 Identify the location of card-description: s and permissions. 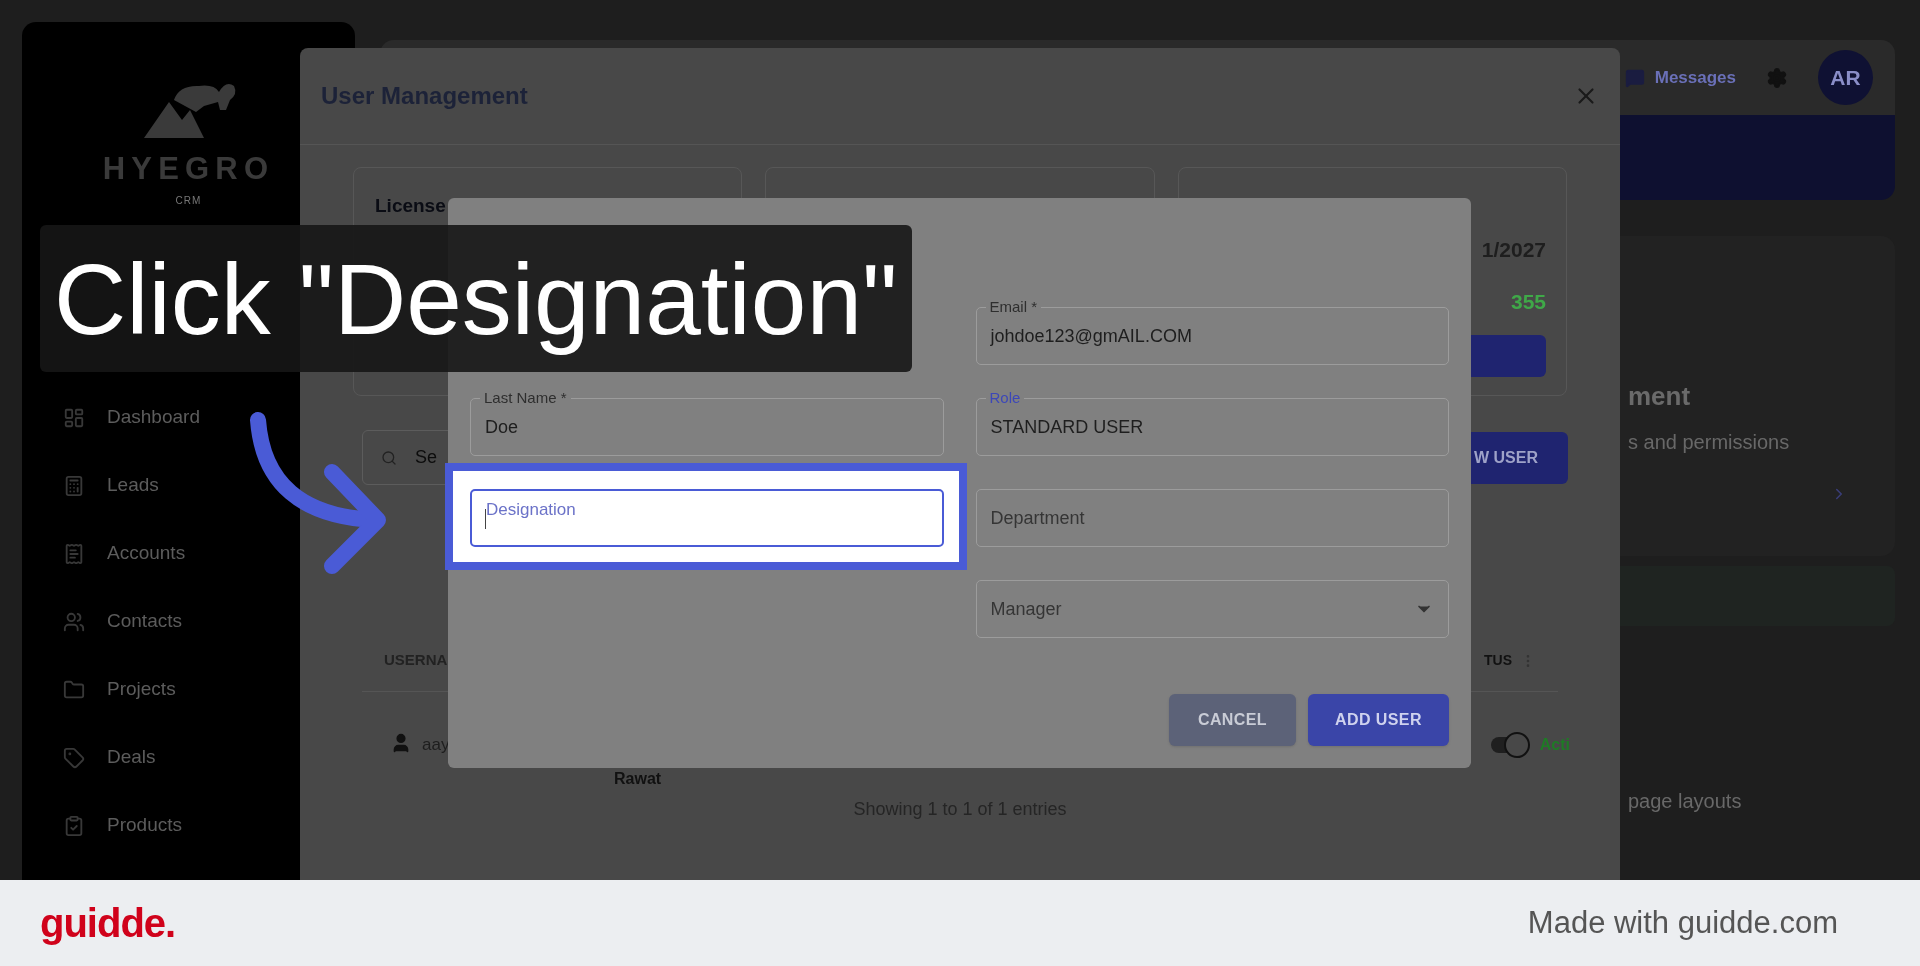
(1709, 442).